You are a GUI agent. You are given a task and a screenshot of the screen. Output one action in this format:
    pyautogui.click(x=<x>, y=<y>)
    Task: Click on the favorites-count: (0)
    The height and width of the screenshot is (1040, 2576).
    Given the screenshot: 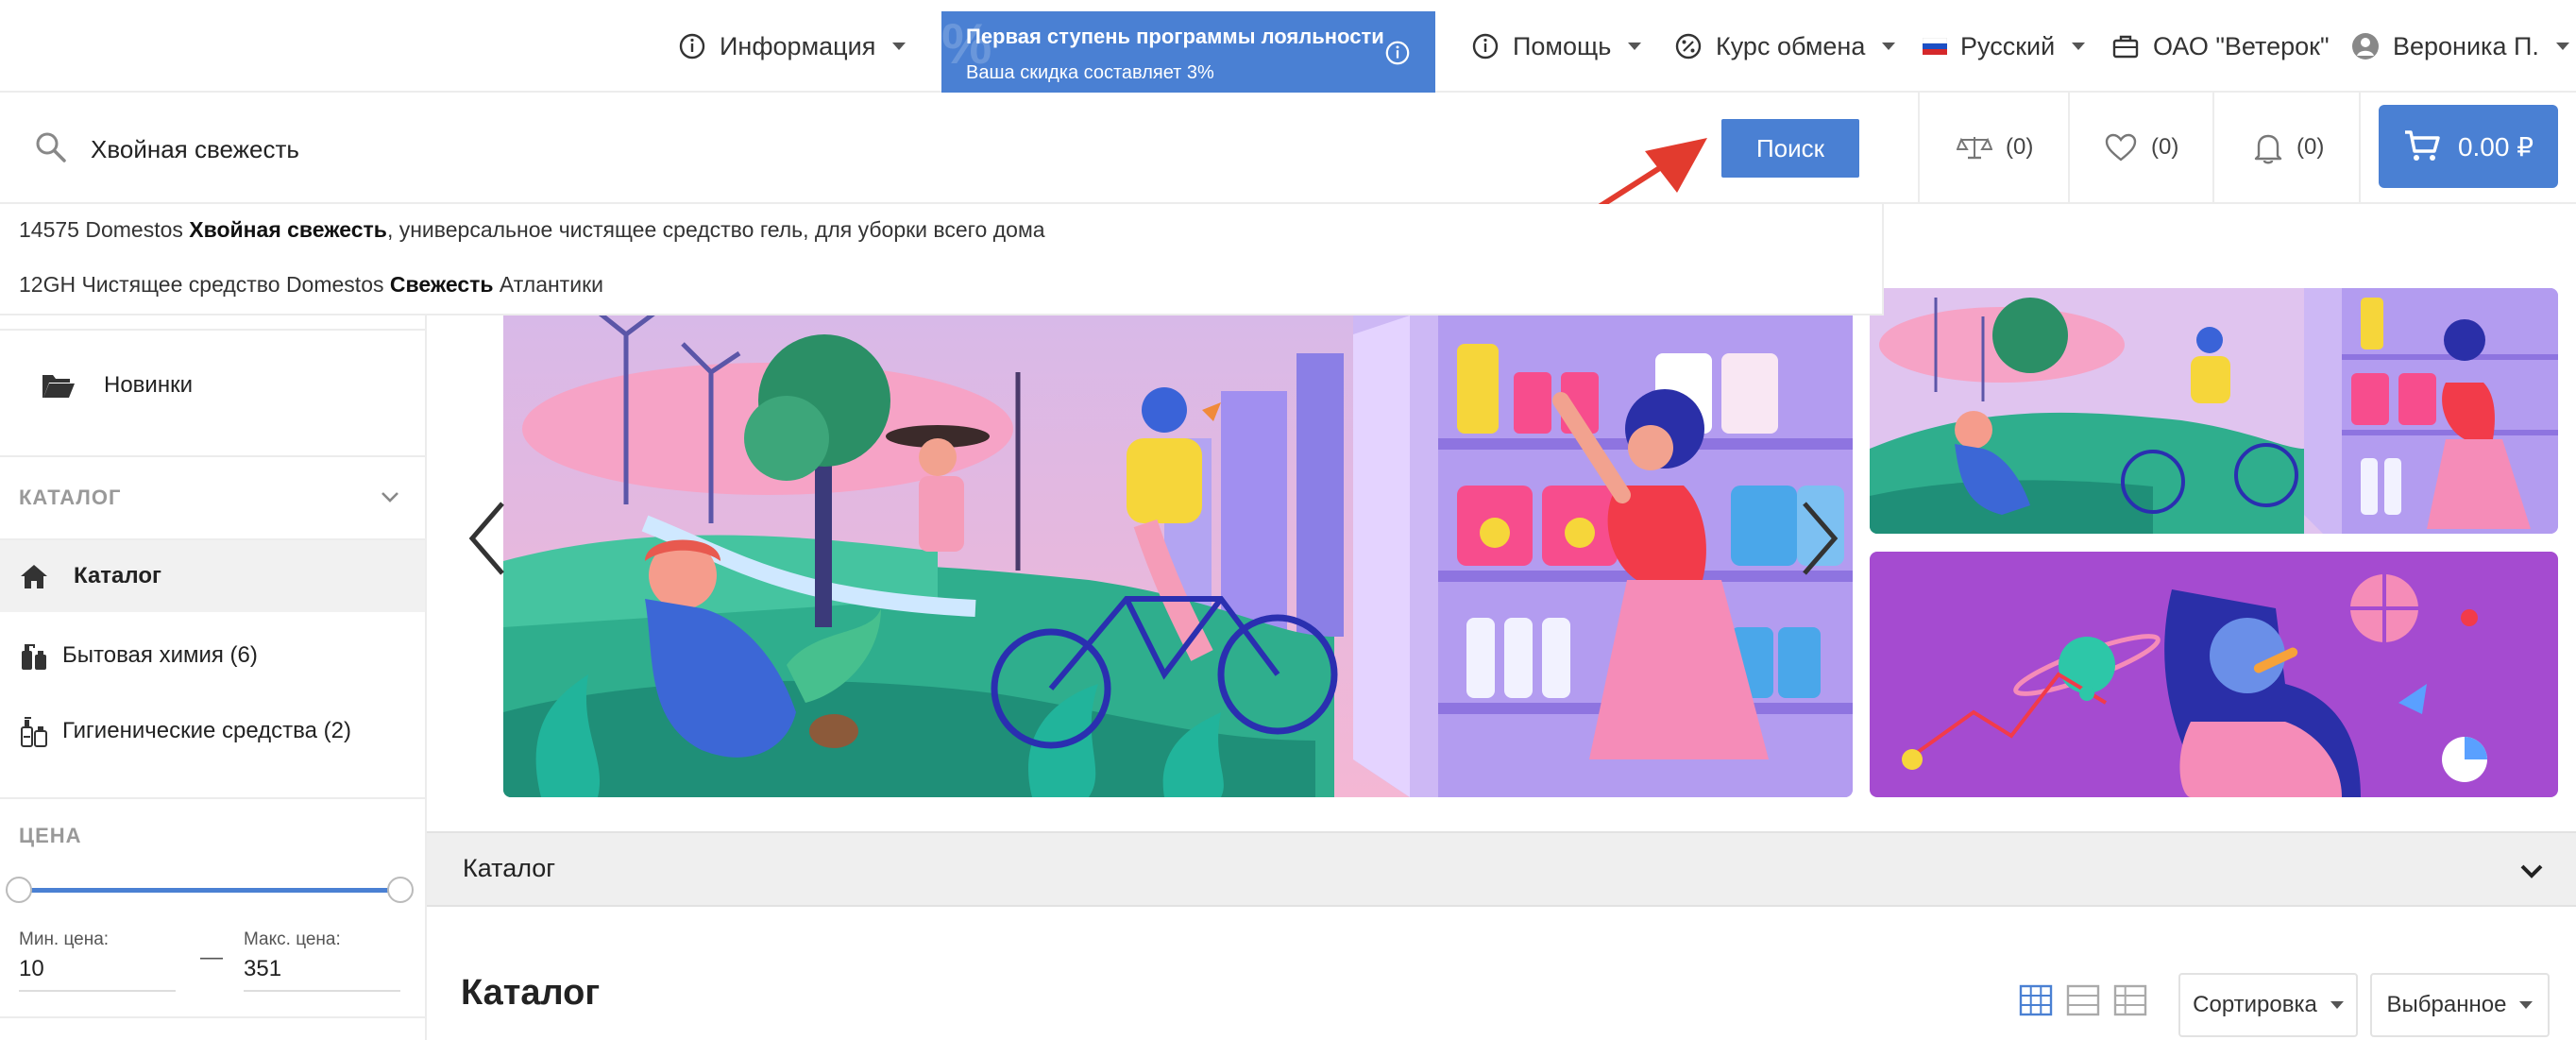 What is the action you would take?
    pyautogui.click(x=2165, y=147)
    